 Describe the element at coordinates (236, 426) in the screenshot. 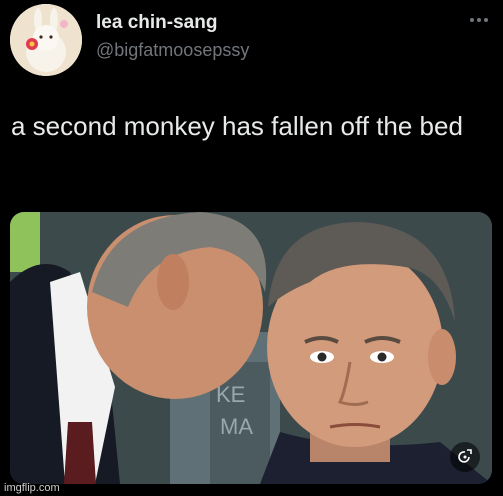

I see `sign-text-2: MA` at that location.